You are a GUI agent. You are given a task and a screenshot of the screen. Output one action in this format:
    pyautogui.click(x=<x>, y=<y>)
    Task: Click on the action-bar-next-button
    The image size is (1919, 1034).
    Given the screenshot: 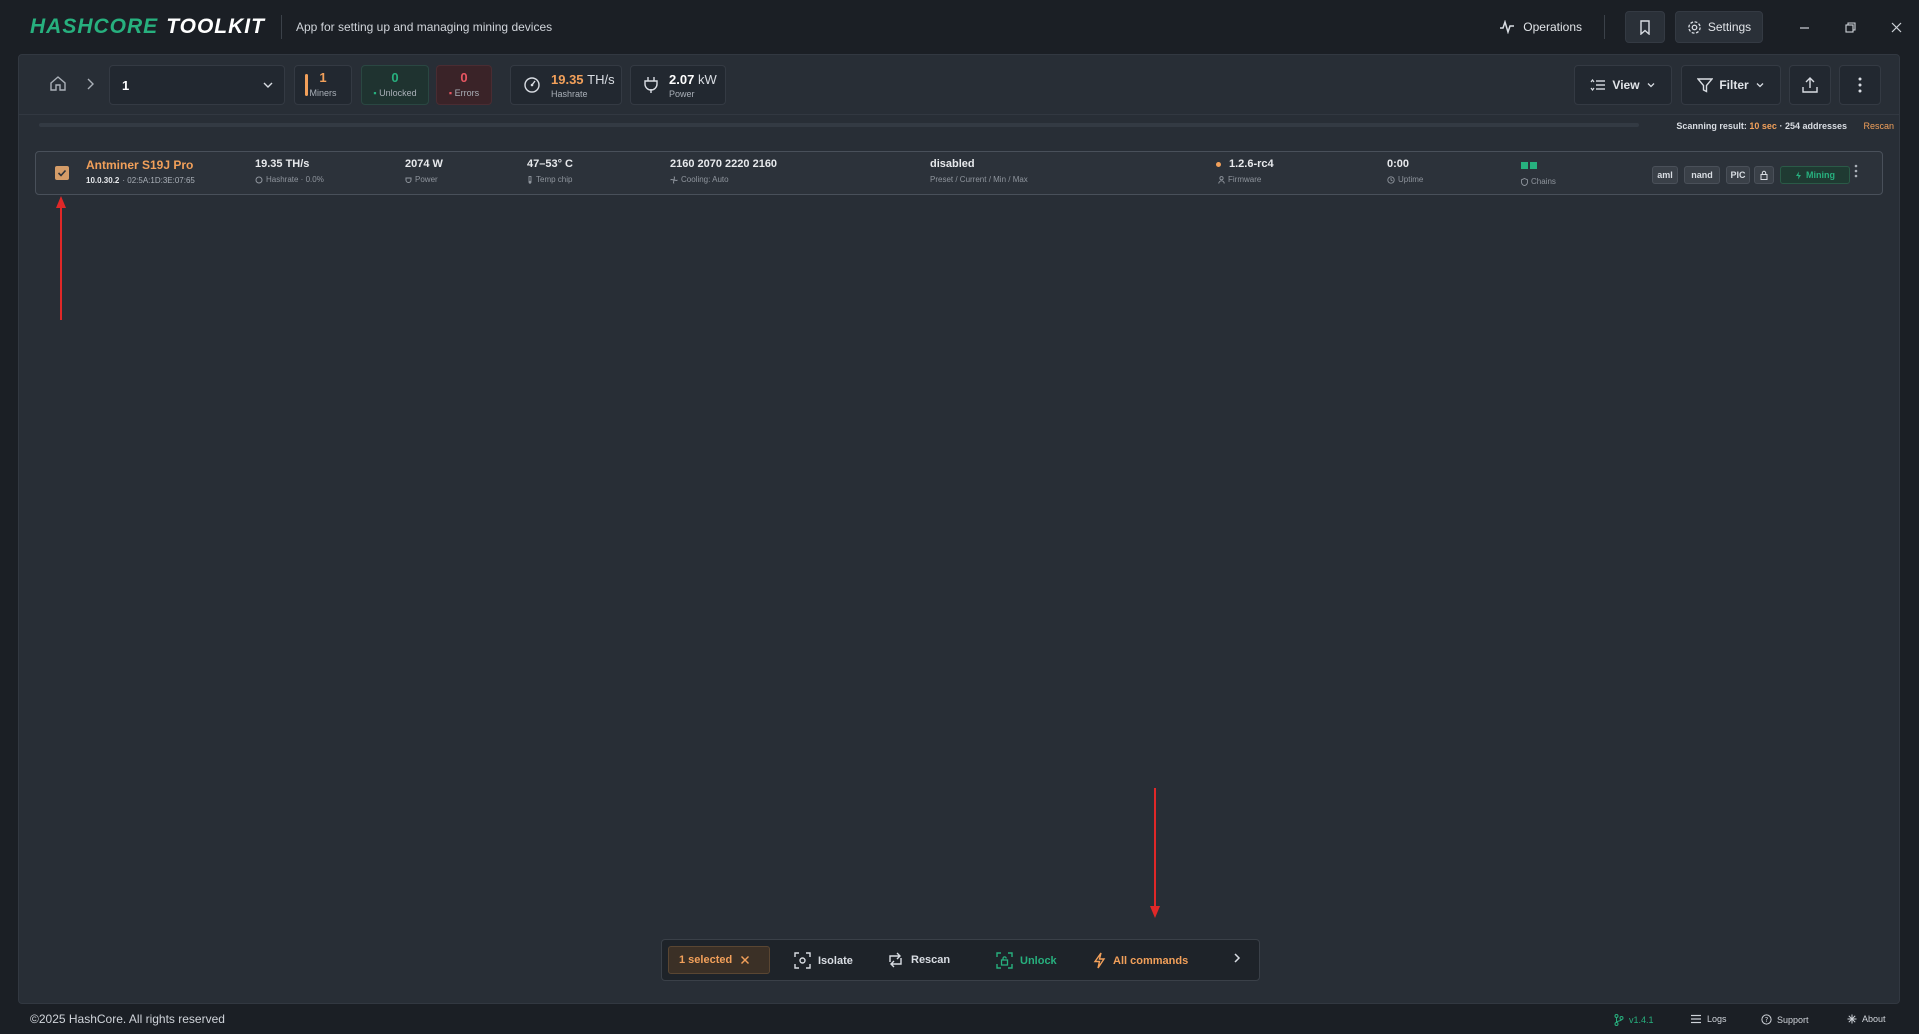 What is the action you would take?
    pyautogui.click(x=1240, y=958)
    